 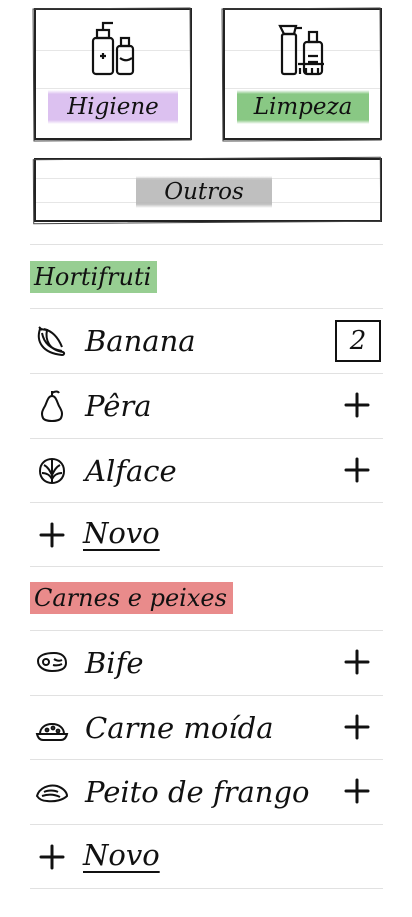 I want to click on category-card-limpeza: Limpeza, so click(x=302, y=74).